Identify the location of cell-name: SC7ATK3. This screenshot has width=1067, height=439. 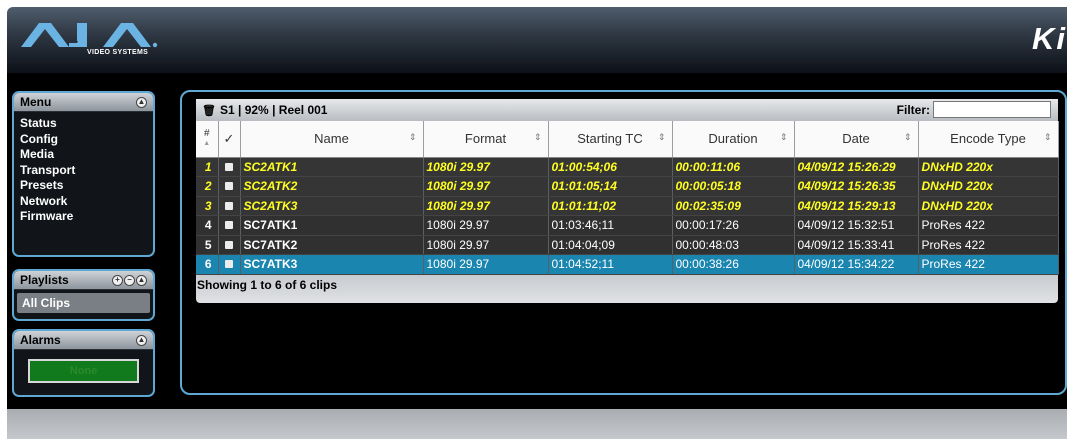
(332, 264).